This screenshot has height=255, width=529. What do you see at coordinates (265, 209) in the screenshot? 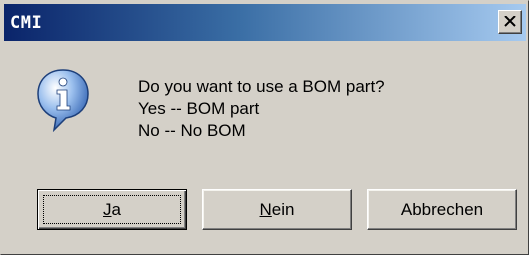
I see `no-accelerator: N` at bounding box center [265, 209].